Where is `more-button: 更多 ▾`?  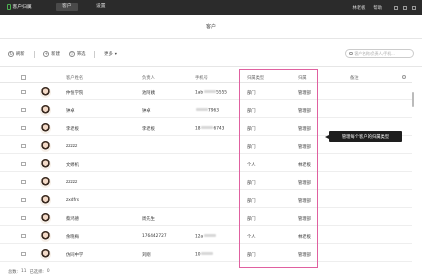 more-button: 更多 ▾ is located at coordinates (110, 54).